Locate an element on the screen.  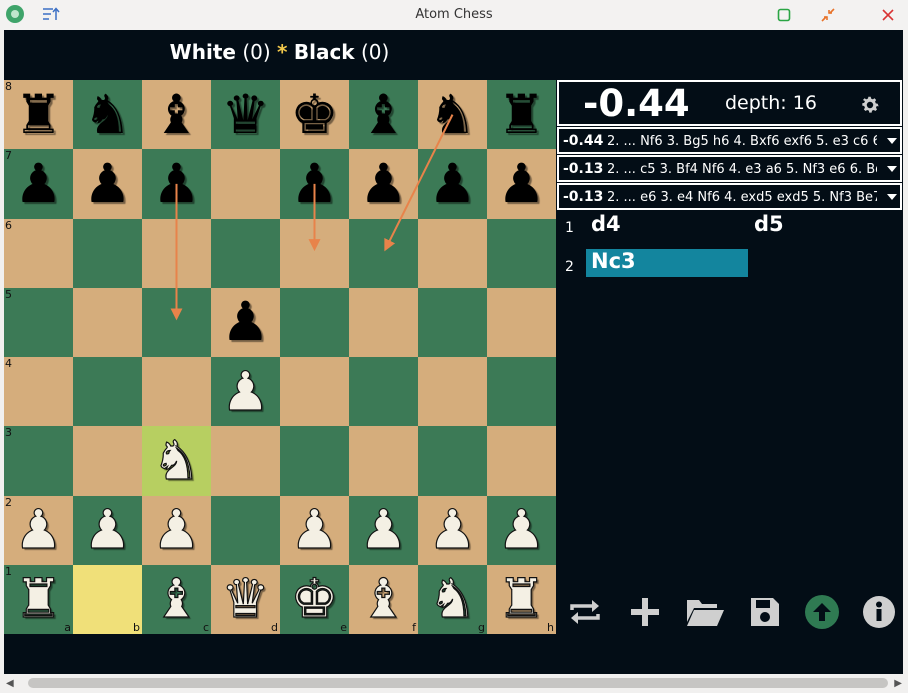
square-h2: ♟ is located at coordinates (521, 530).